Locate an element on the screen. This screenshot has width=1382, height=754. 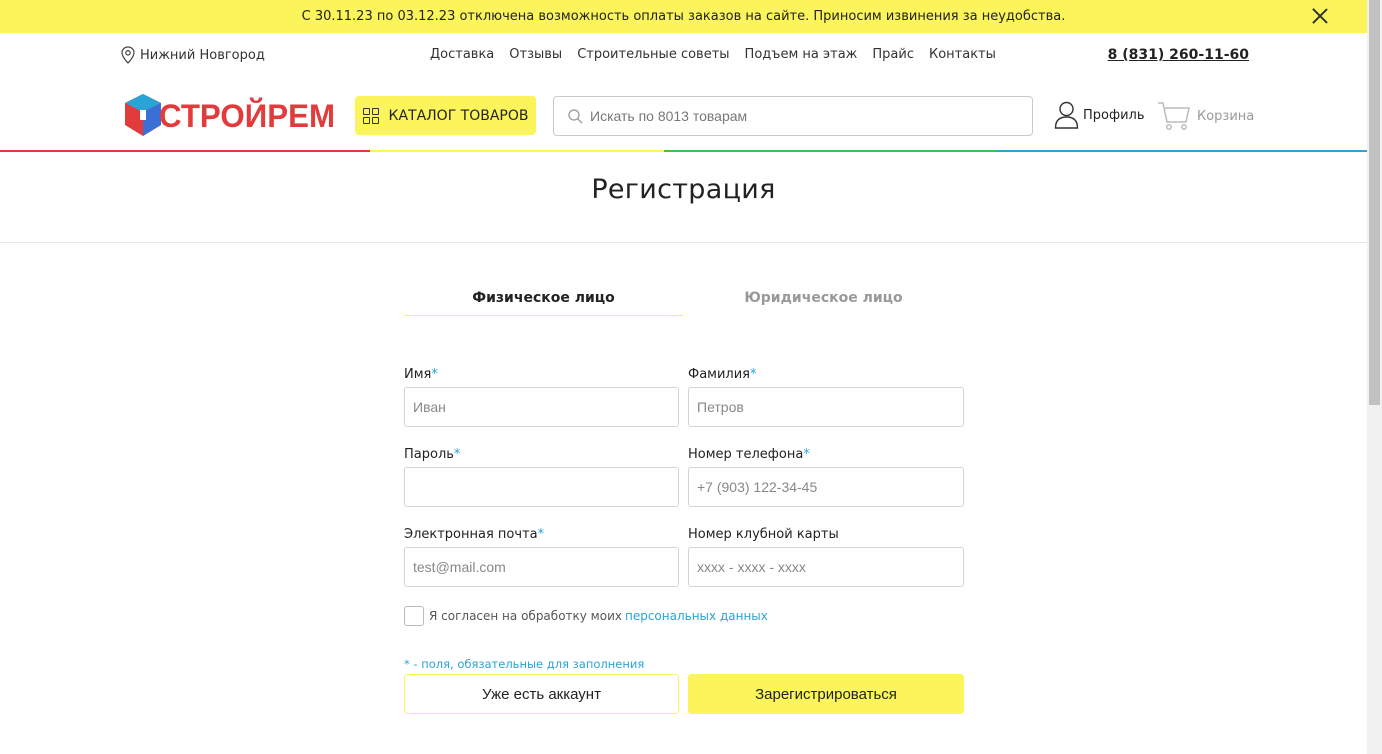
first-name-field: Имя* is located at coordinates (541, 397).